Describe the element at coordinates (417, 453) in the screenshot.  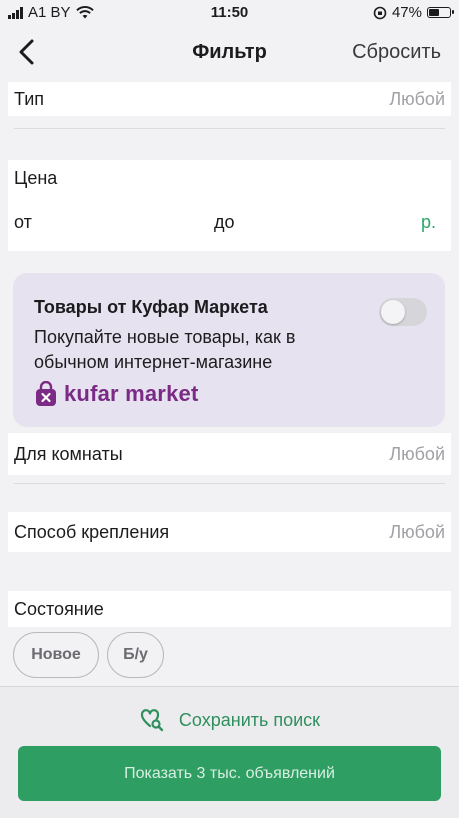
I see `filter-room-value: Любой` at that location.